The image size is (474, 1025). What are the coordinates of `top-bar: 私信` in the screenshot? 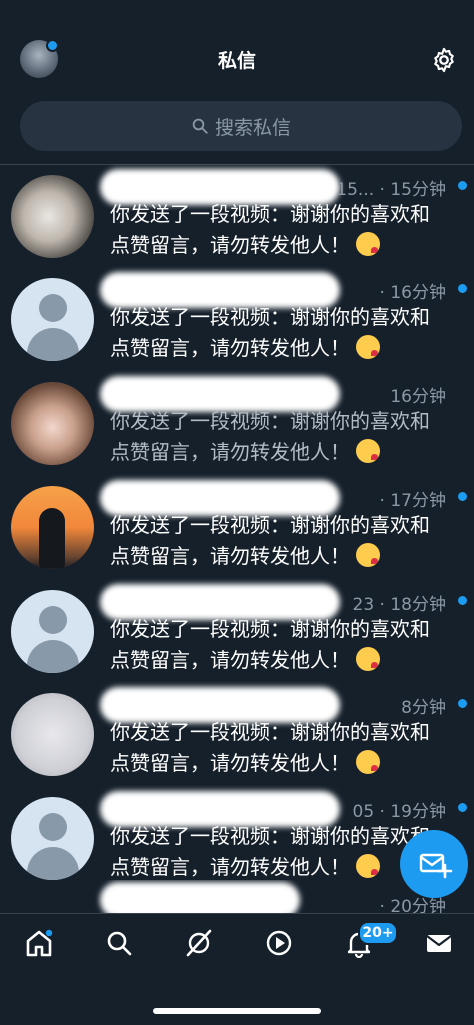 It's located at (237, 44).